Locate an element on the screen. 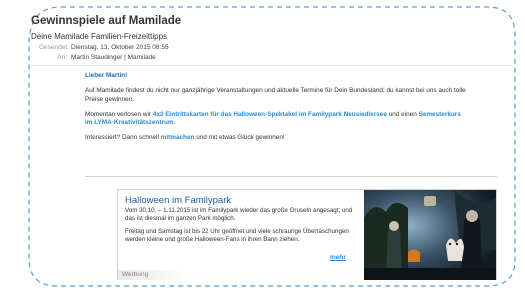 This screenshot has width=525, height=296. greeting: Lieber Martin! is located at coordinates (106, 75).